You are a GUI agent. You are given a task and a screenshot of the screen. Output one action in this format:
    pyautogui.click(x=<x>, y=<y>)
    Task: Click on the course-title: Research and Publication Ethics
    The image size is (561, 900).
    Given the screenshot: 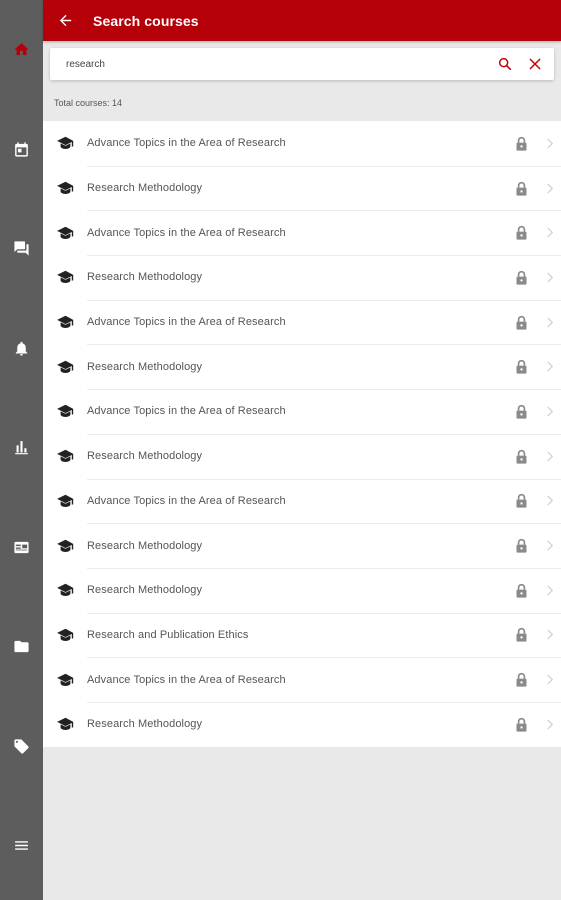 What is the action you would take?
    pyautogui.click(x=168, y=634)
    